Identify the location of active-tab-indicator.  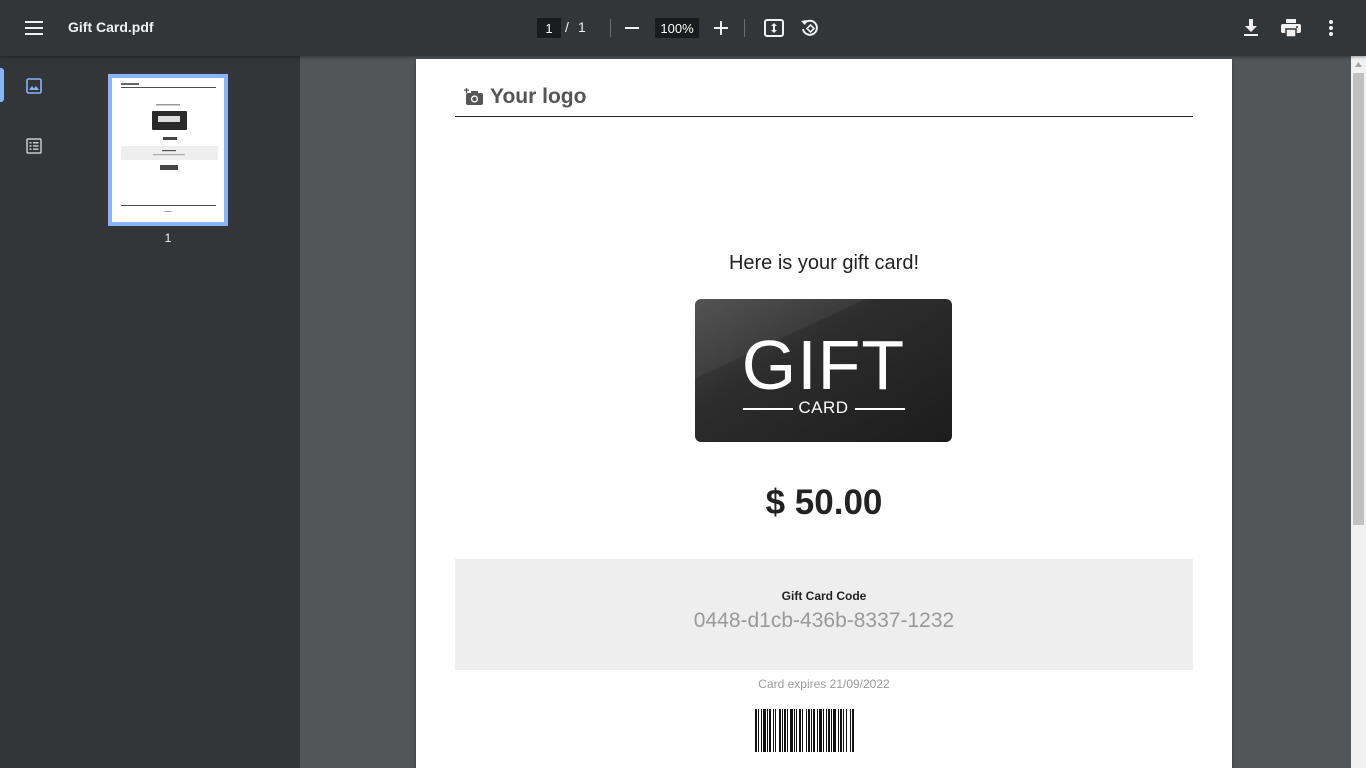
(2, 85).